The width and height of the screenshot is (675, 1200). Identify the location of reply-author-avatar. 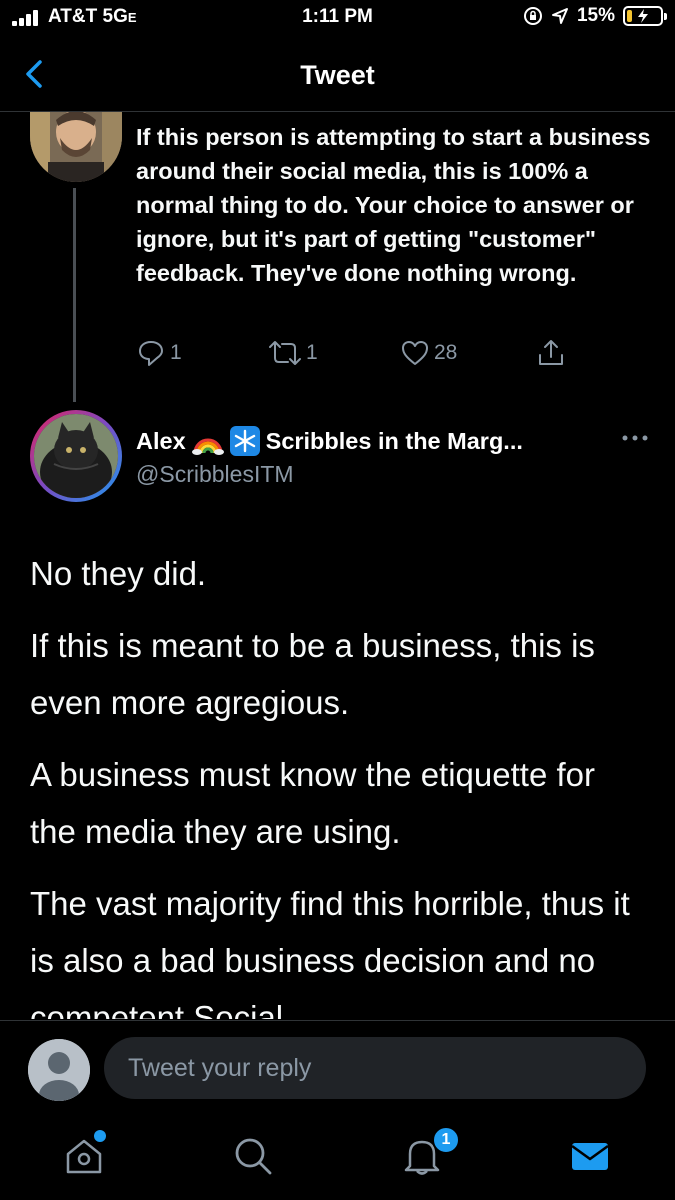
(76, 456).